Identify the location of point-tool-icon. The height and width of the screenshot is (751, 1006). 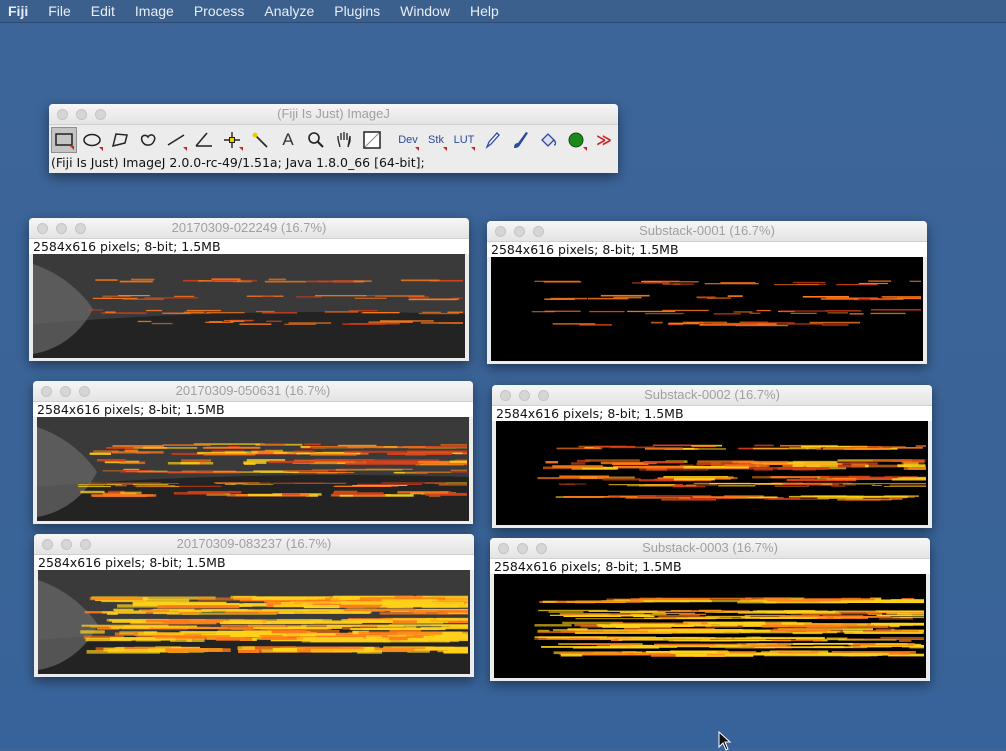
(232, 140).